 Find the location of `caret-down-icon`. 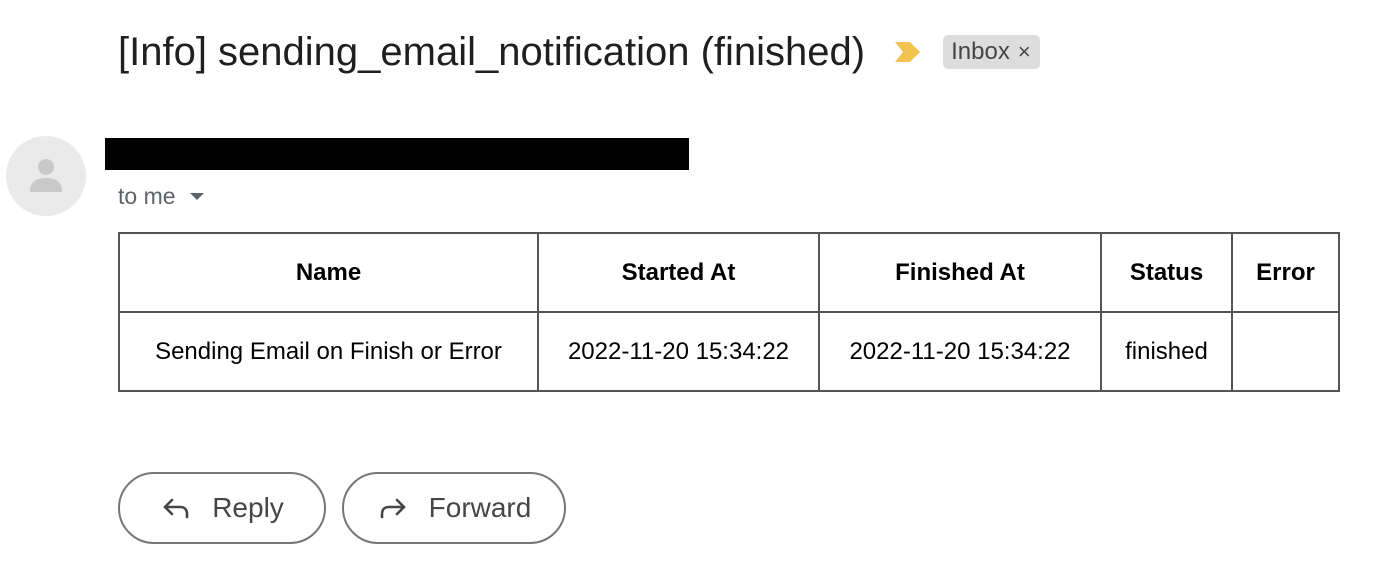

caret-down-icon is located at coordinates (196, 196).